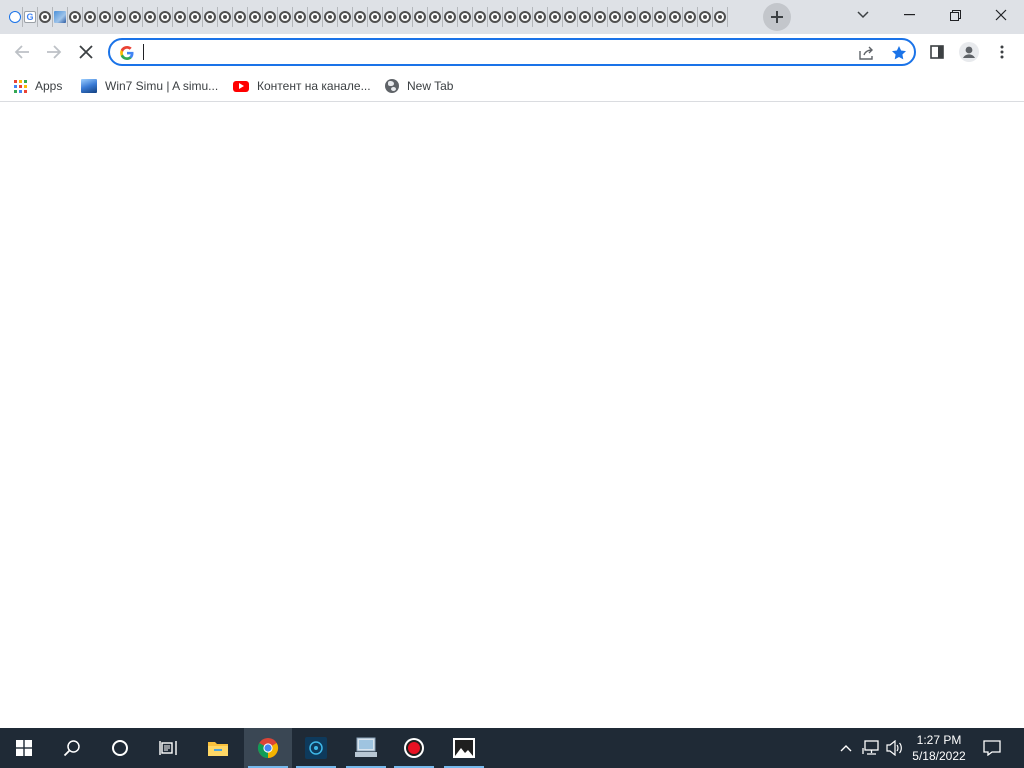 Image resolution: width=1024 pixels, height=768 pixels. I want to click on tab-search-button, so click(863, 15).